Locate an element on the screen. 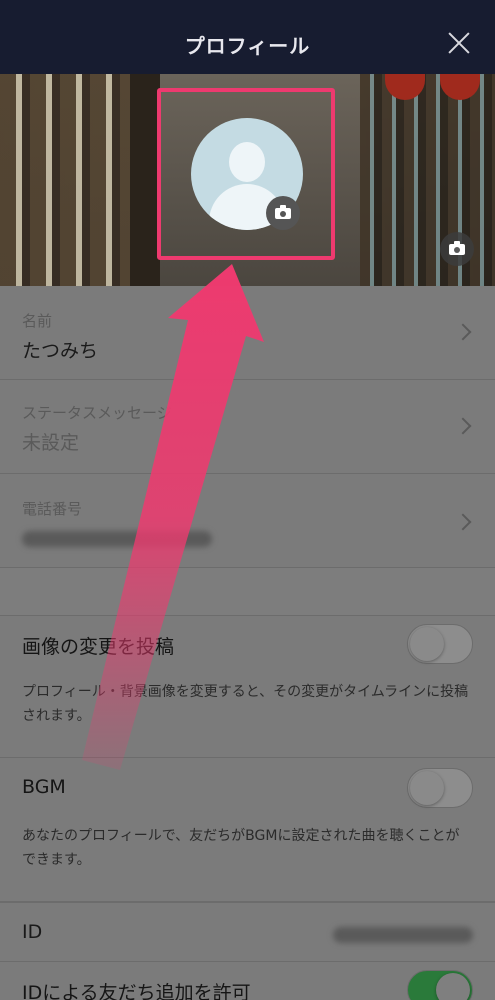  status-message-label: ステータスメッセージ is located at coordinates (97, 413).